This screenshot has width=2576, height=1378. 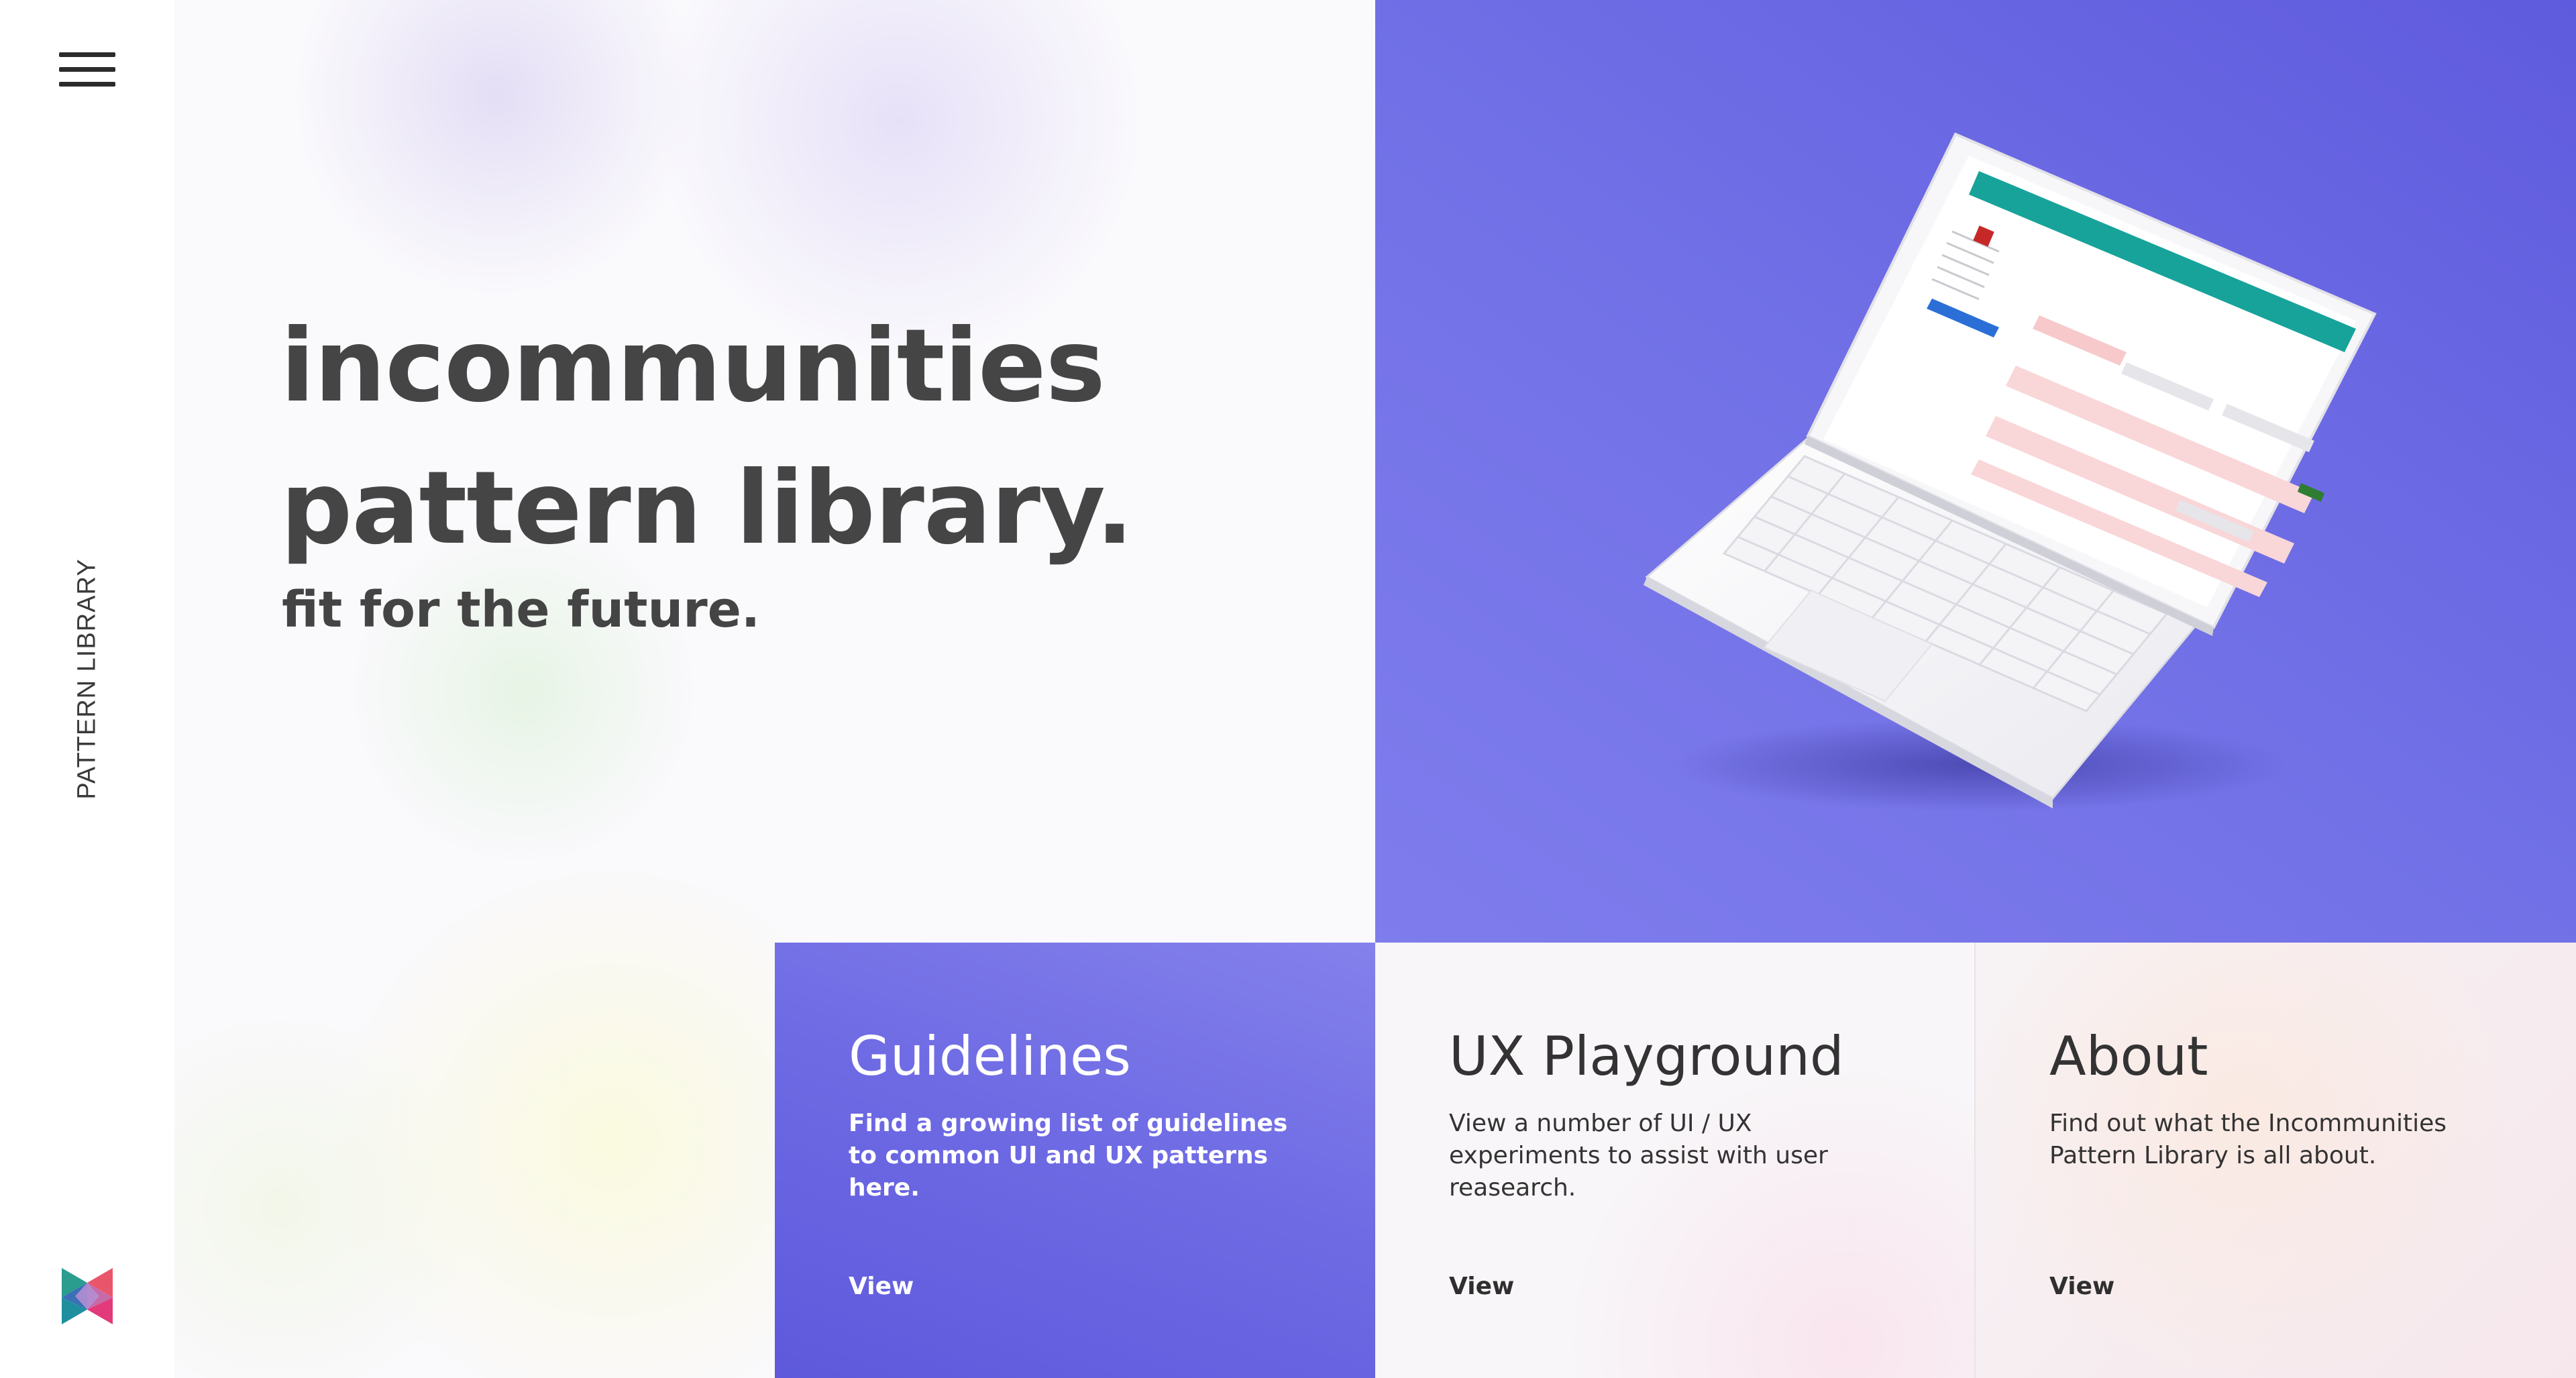 I want to click on card-ux-playground-title: UX Playground, so click(x=1646, y=1056).